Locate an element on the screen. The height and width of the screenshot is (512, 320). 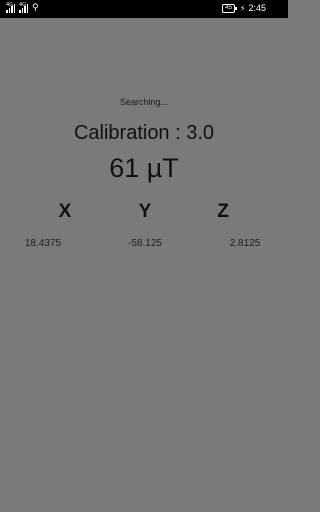
network-type-label-2: 4G is located at coordinates (23, 5).